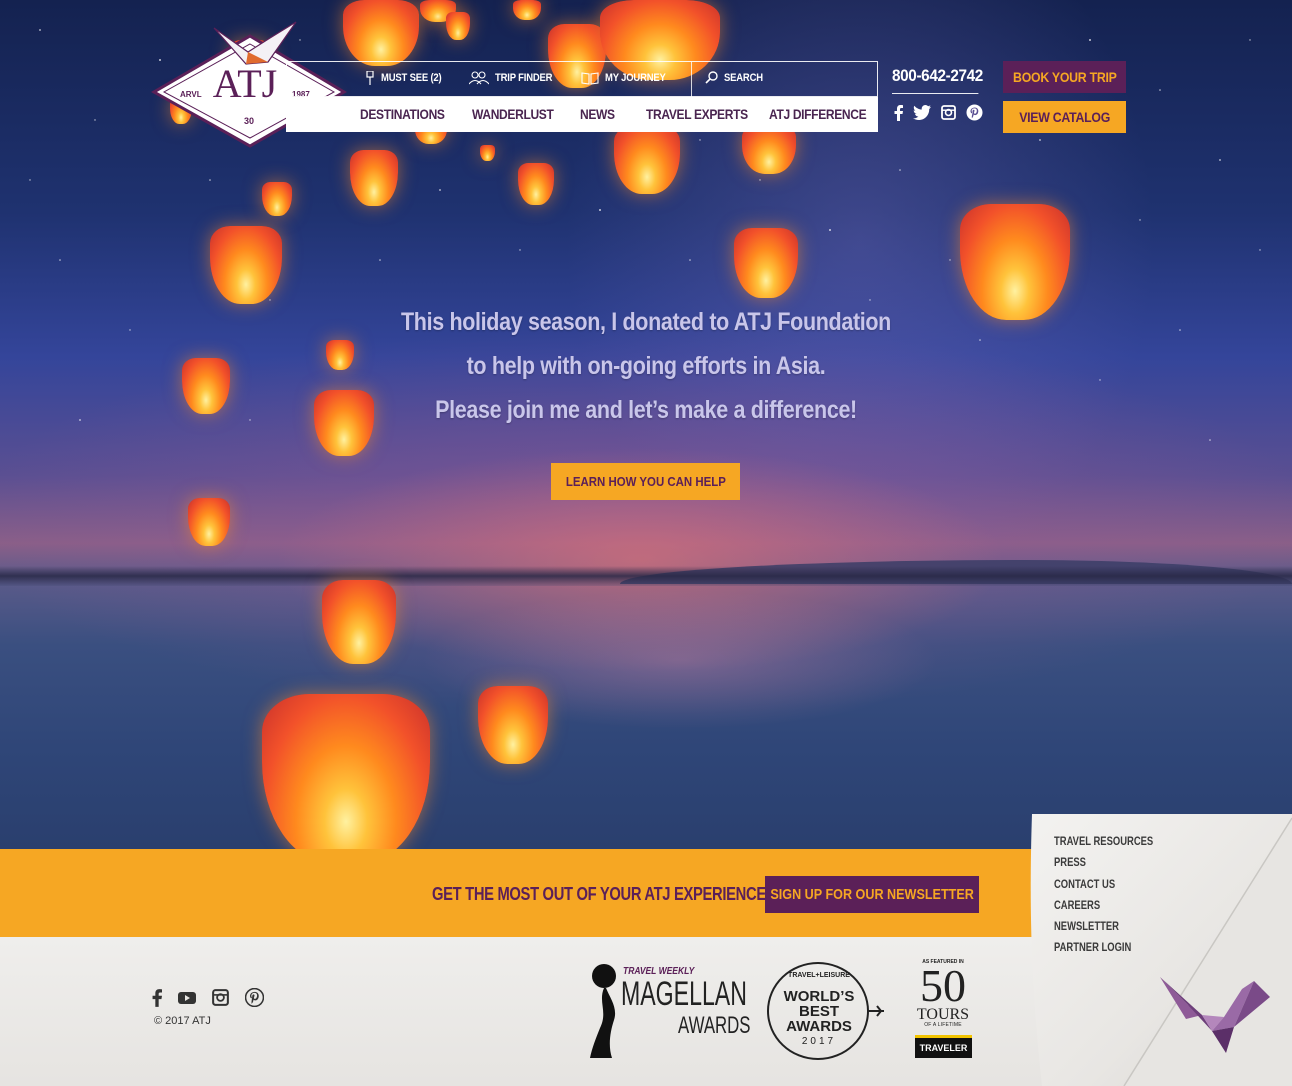  What do you see at coordinates (743, 77) in the screenshot?
I see `search-placeholder: SEARCH` at bounding box center [743, 77].